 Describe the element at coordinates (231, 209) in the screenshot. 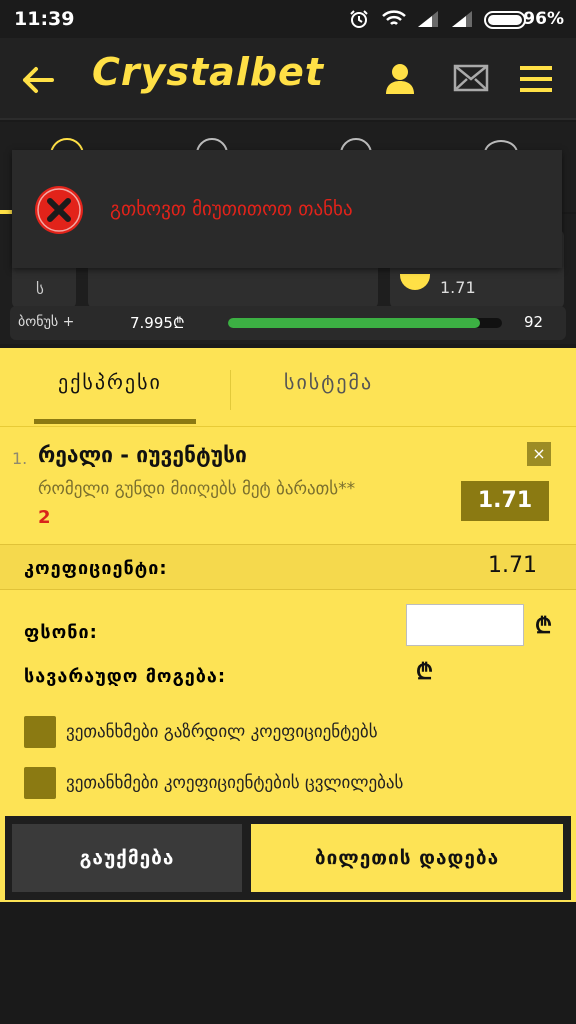

I see `toast-message: გთხოვთ მიუთითოთ თანხა` at that location.